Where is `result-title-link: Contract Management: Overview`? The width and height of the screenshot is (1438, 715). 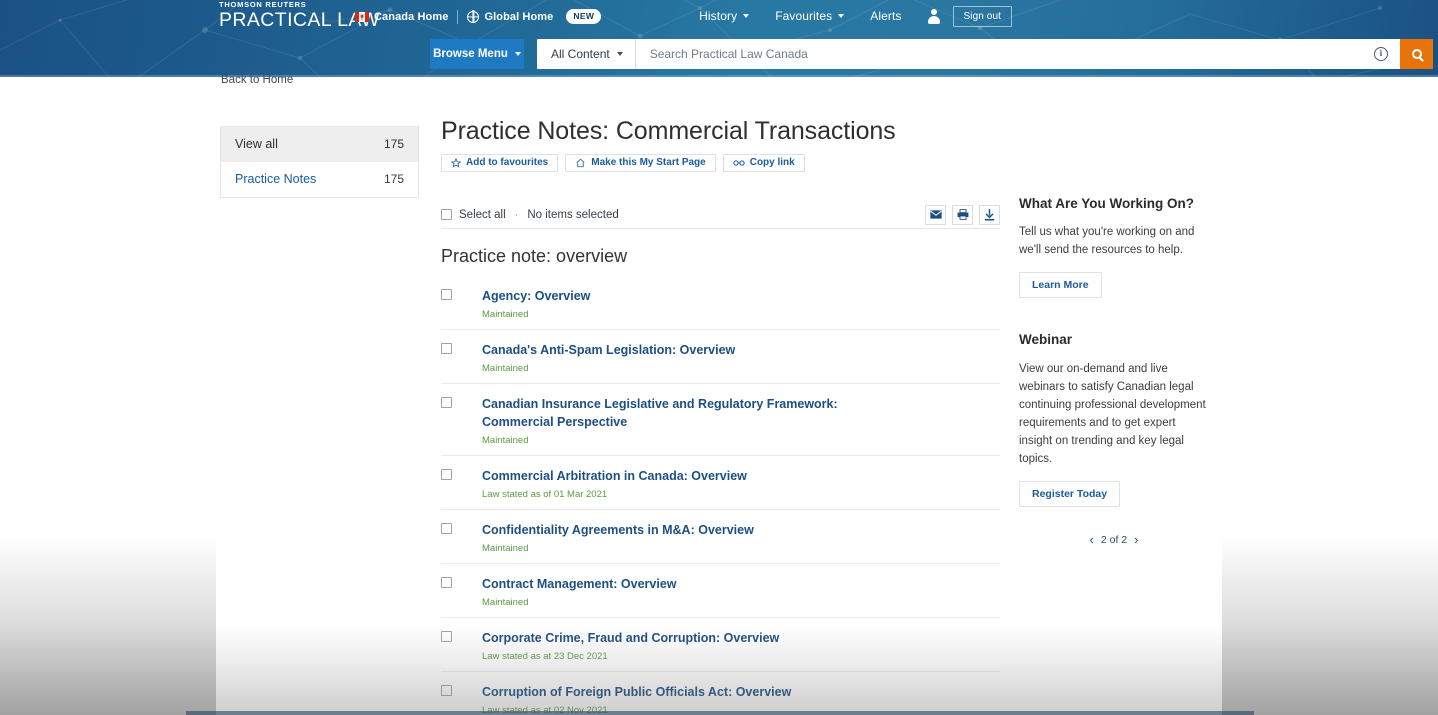
result-title-link: Contract Management: Overview is located at coordinates (579, 584).